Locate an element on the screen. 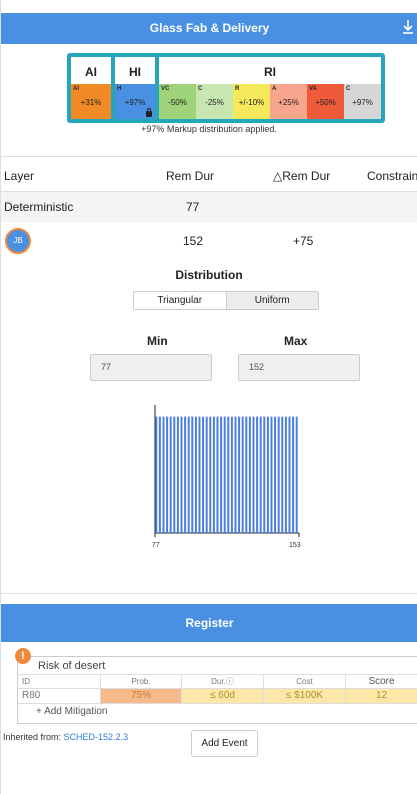 The image size is (417, 794). risk-col-id: ID is located at coordinates (26, 681).